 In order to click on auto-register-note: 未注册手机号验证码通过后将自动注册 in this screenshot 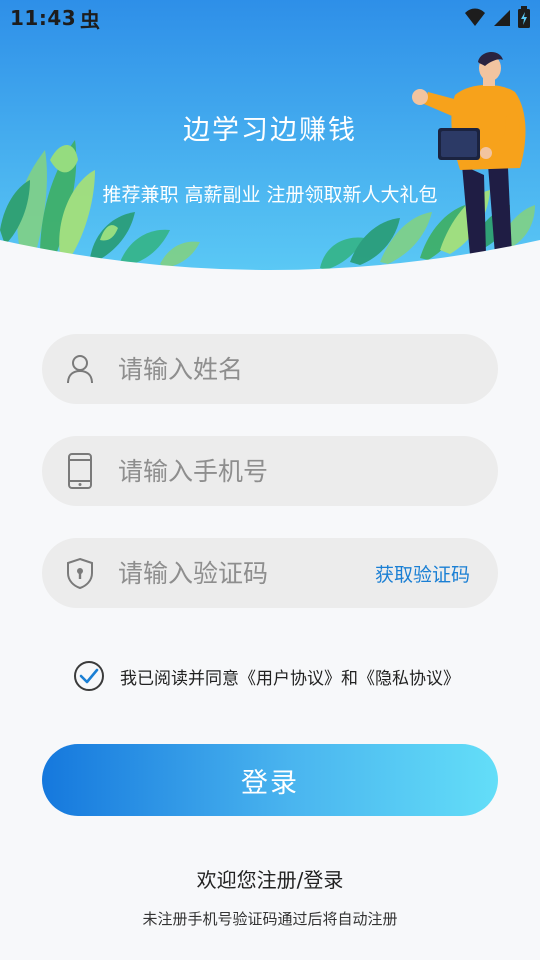, I will do `click(270, 919)`.